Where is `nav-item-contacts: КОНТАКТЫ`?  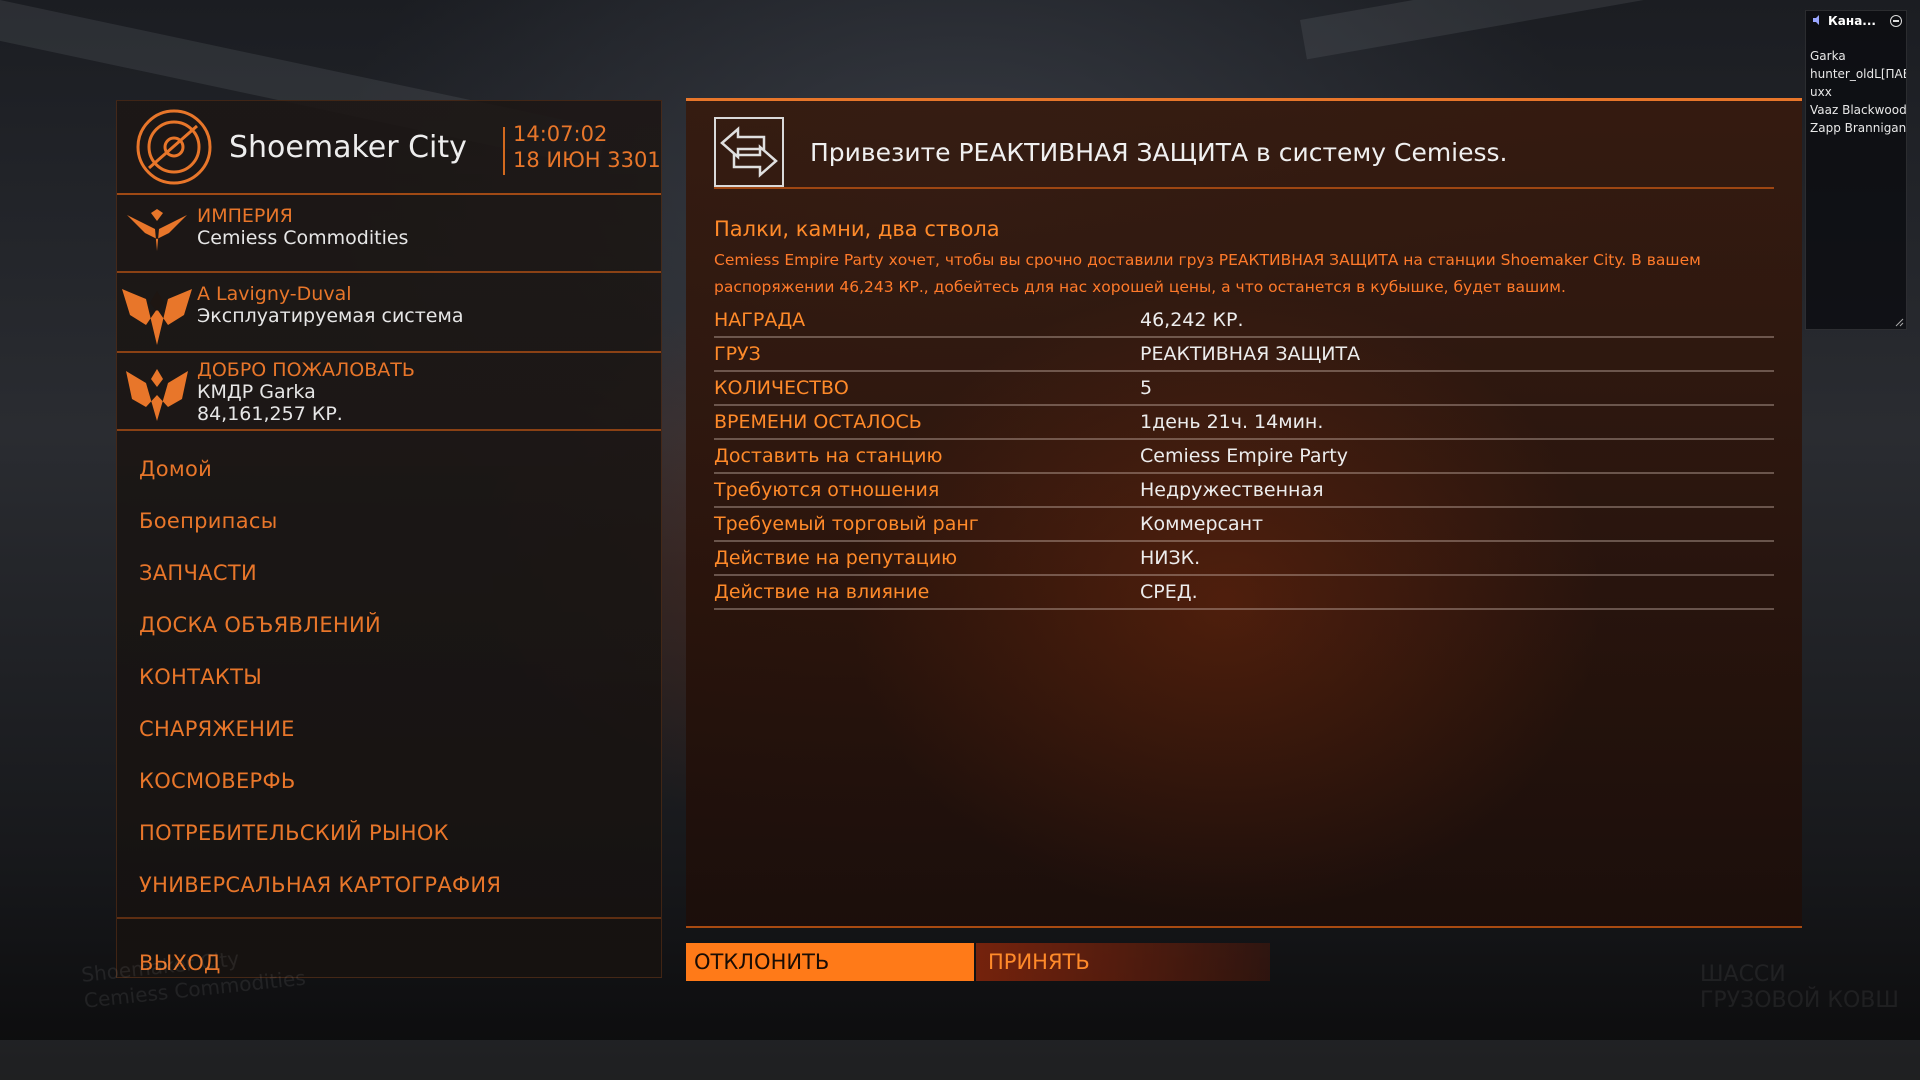
nav-item-contacts: КОНТАКТЫ is located at coordinates (389, 677).